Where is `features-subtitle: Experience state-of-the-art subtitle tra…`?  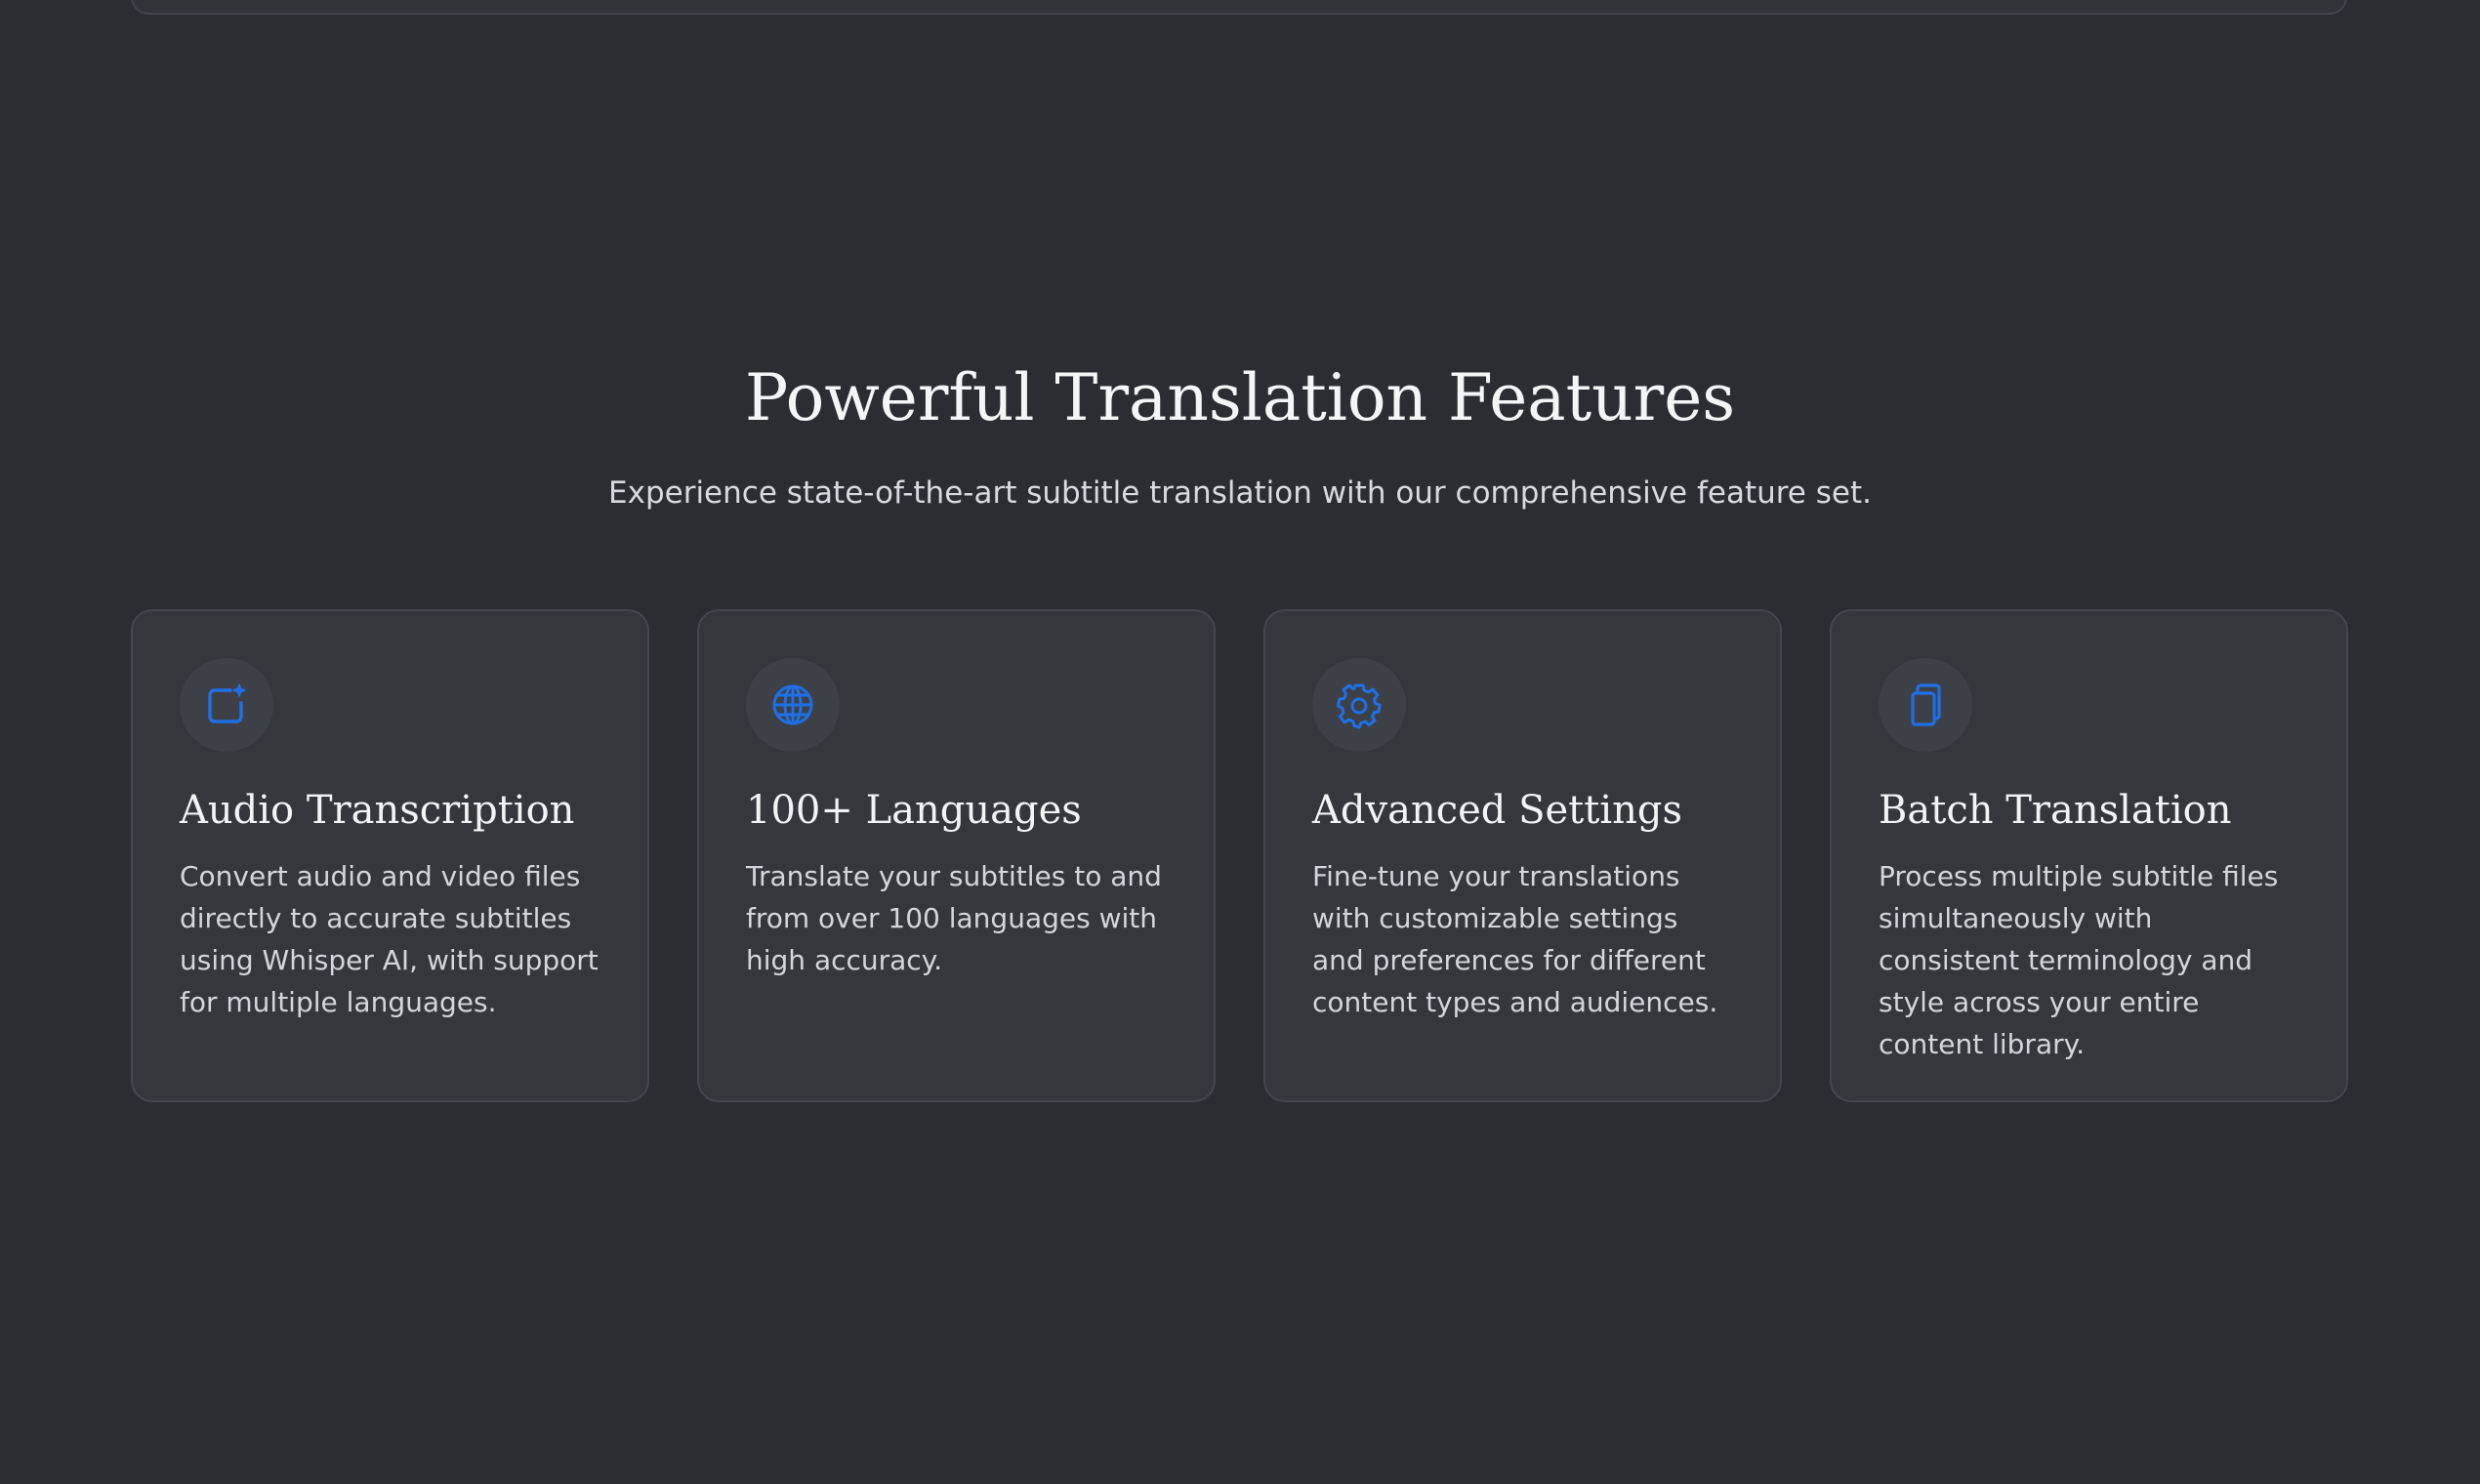
features-subtitle: Experience state-of-the-art subtitle tra… is located at coordinates (1240, 493).